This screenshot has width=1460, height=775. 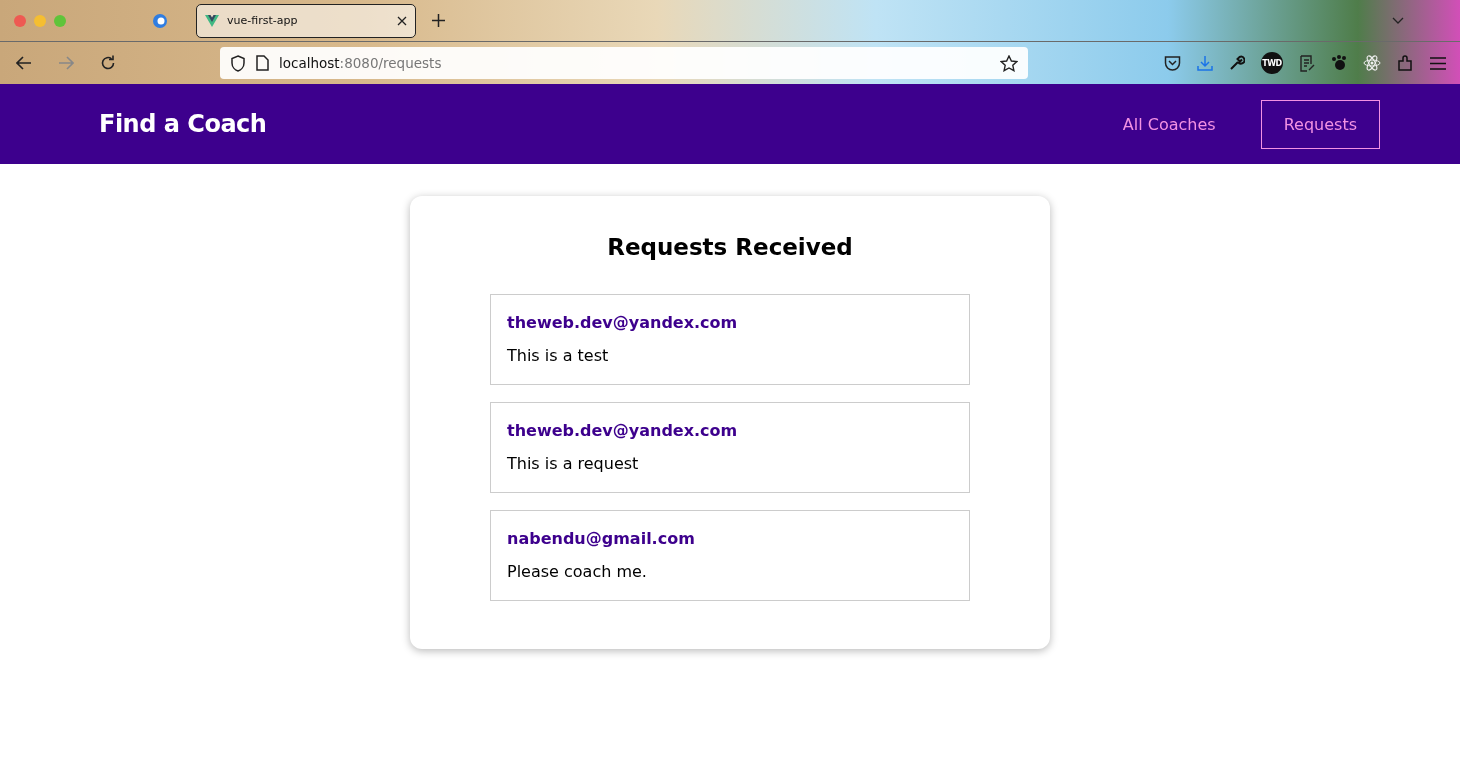 I want to click on address-bar: localhost:8080/requests, so click(x=624, y=63).